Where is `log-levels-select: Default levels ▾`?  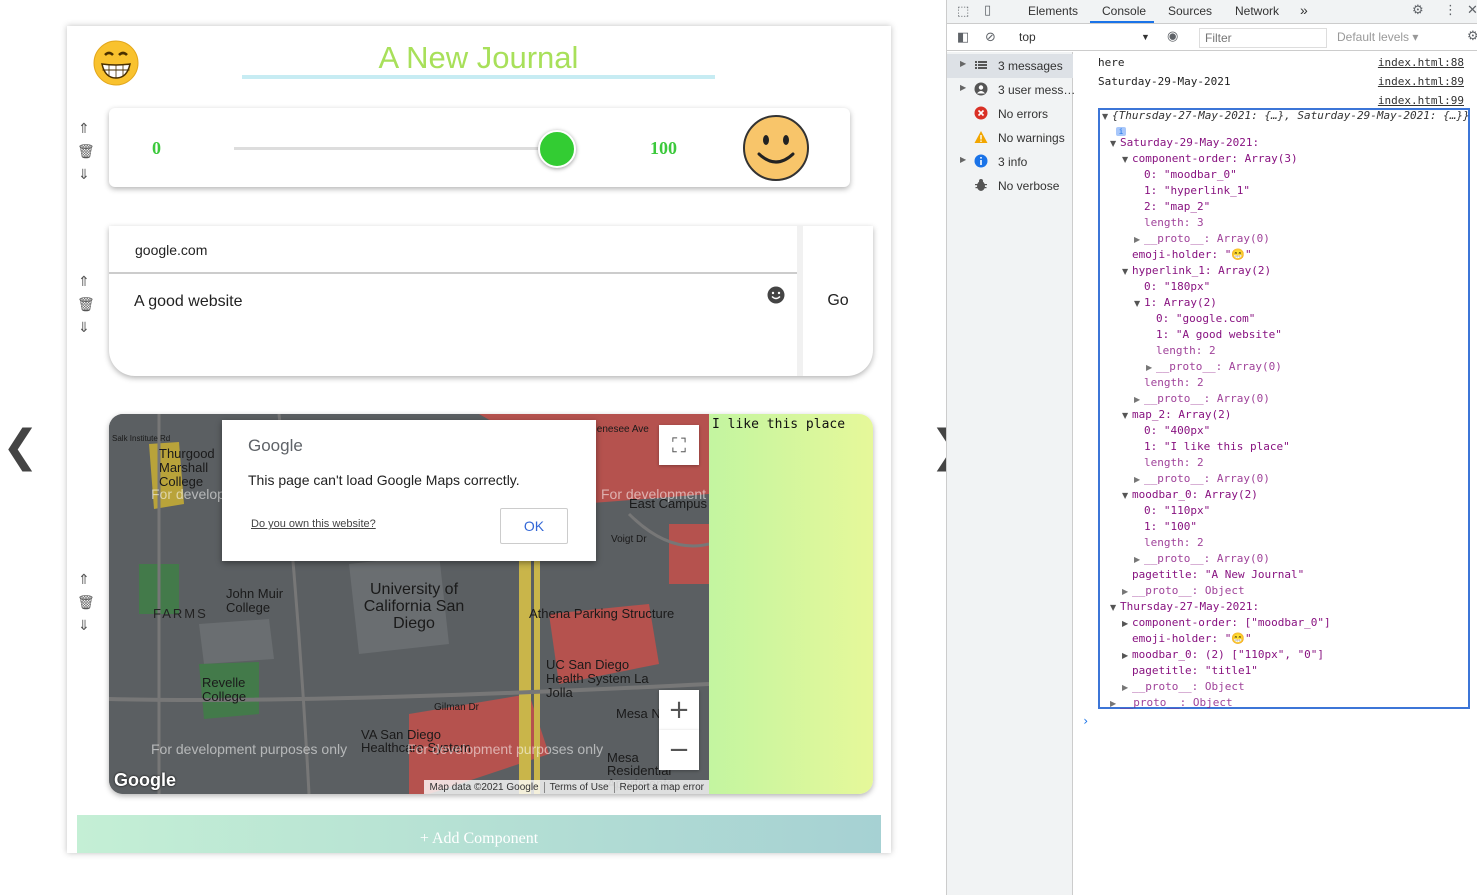
log-levels-select: Default levels ▾ is located at coordinates (1377, 37).